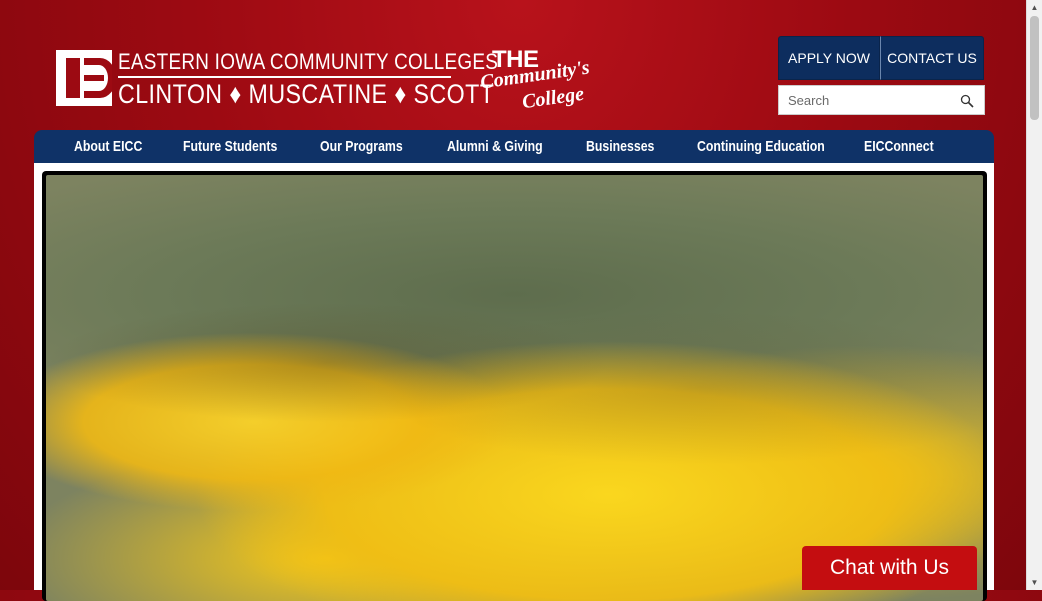 The height and width of the screenshot is (601, 1042). Describe the element at coordinates (230, 146) in the screenshot. I see `nav-item-future-students: Future Students` at that location.